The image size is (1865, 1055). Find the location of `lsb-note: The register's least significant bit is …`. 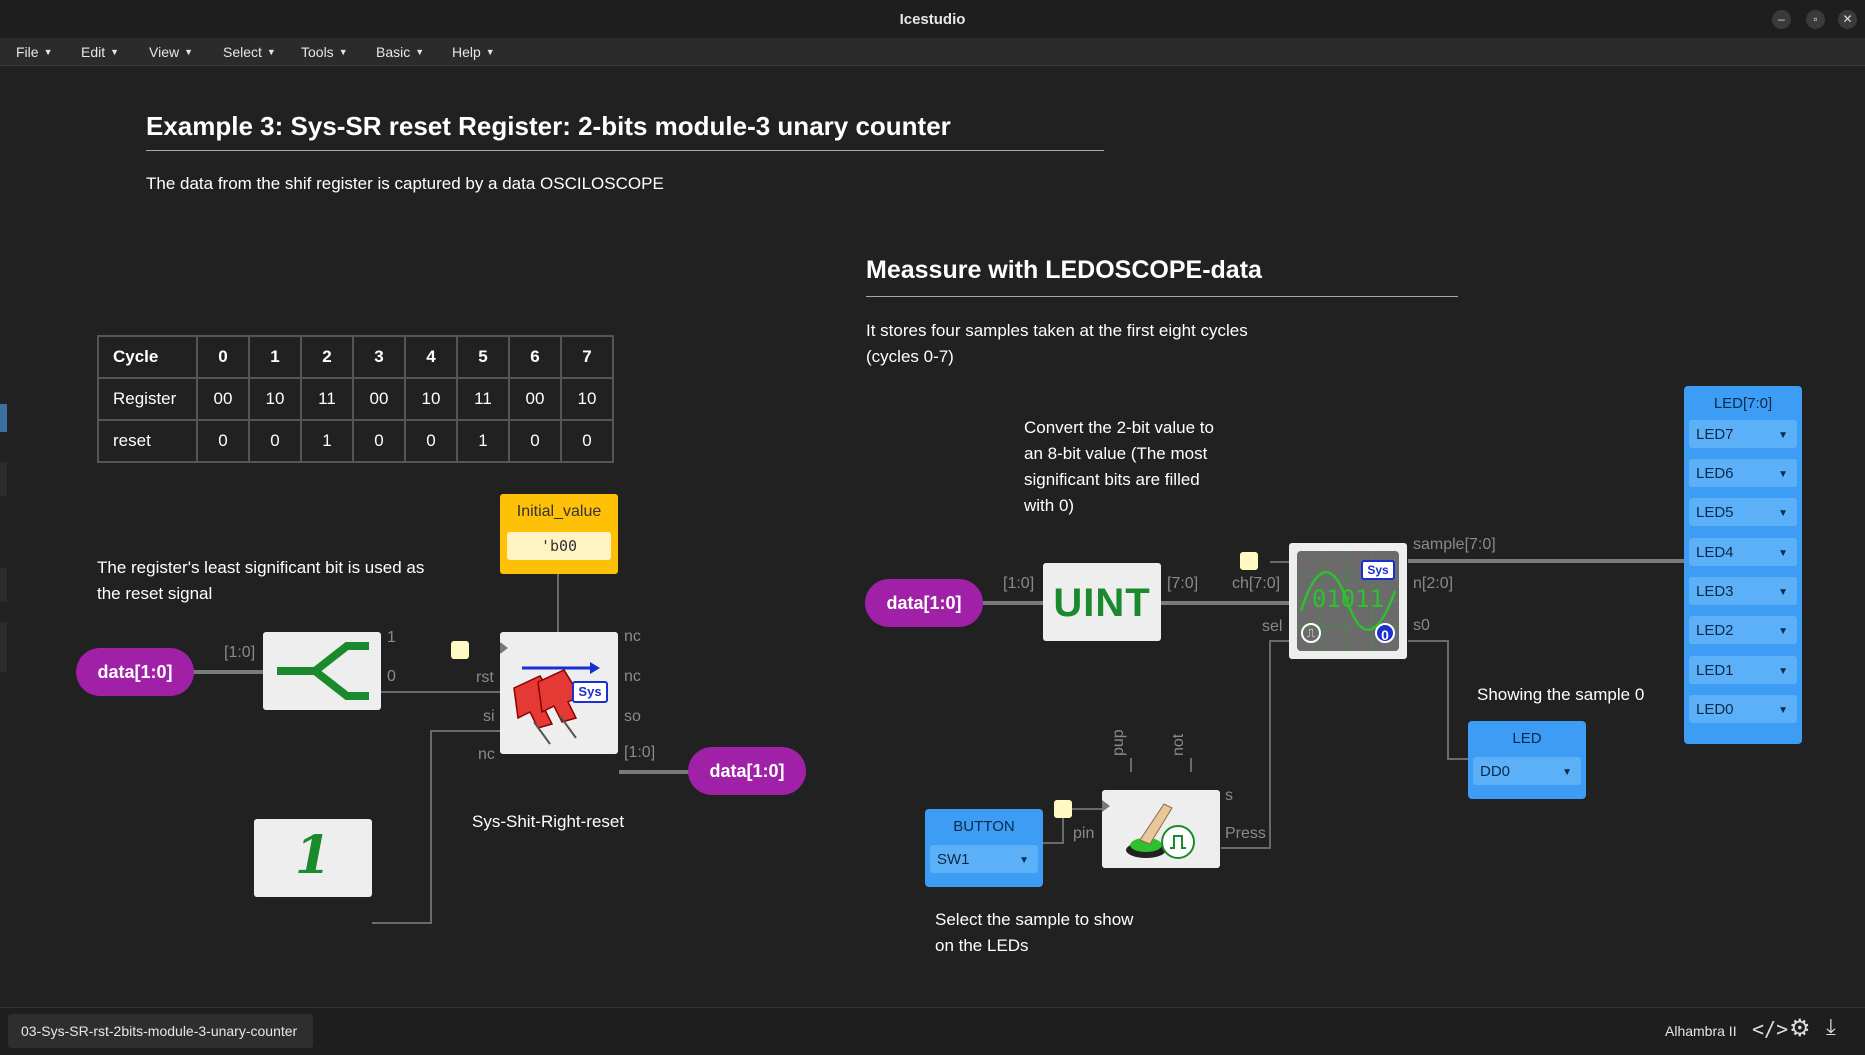

lsb-note: The register's least significant bit is … is located at coordinates (260, 581).